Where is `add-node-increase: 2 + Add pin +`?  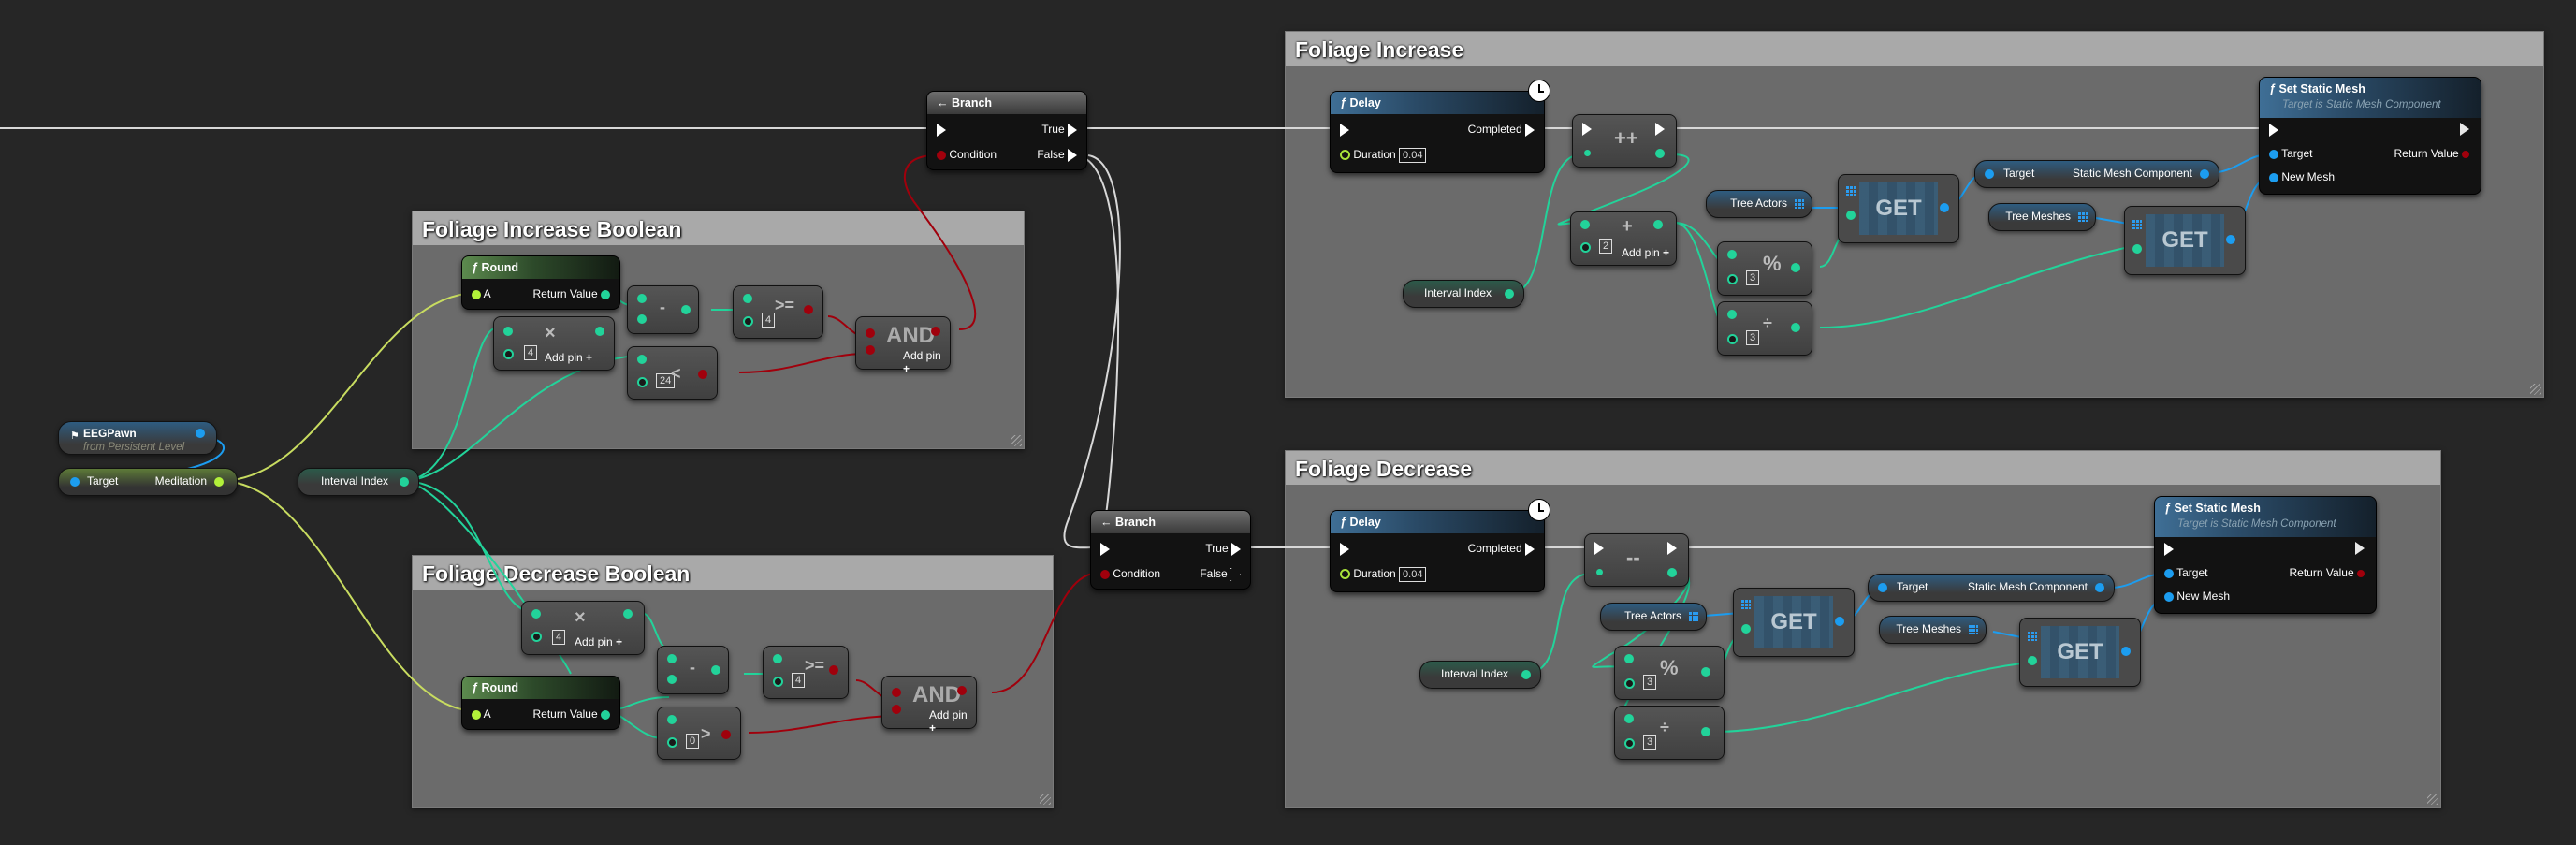 add-node-increase: 2 + Add pin + is located at coordinates (1623, 238).